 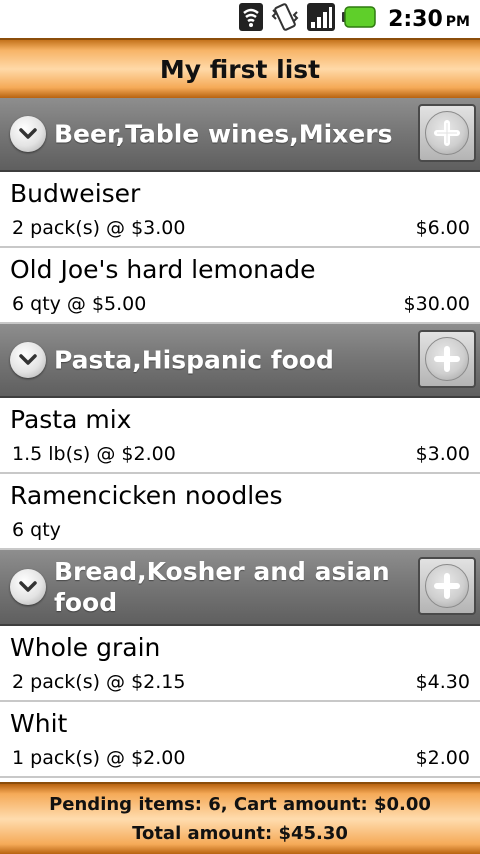 I want to click on list-item: Ramencicken noodles 6 qty, so click(x=240, y=512).